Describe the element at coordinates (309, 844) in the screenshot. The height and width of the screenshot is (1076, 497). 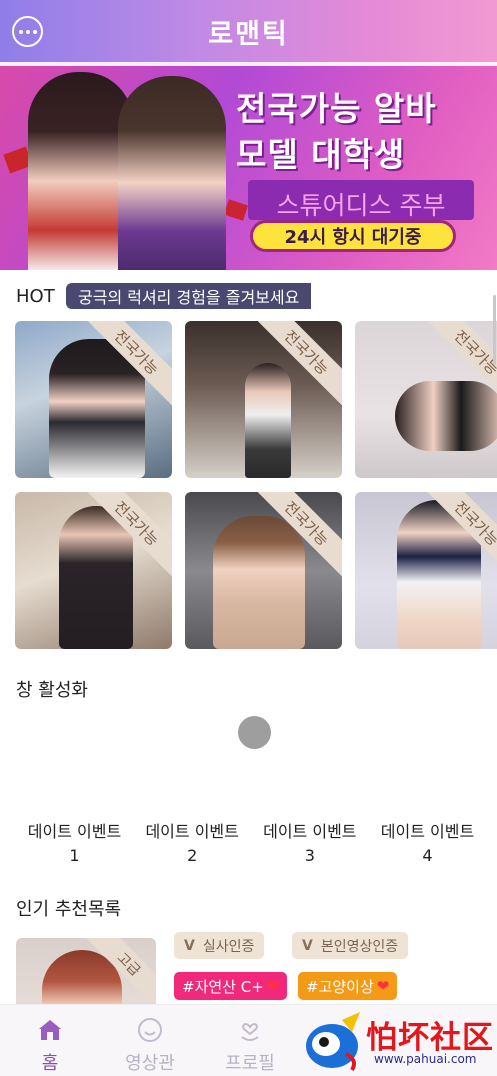
I see `event-item: 데이트 이벤트 3` at that location.